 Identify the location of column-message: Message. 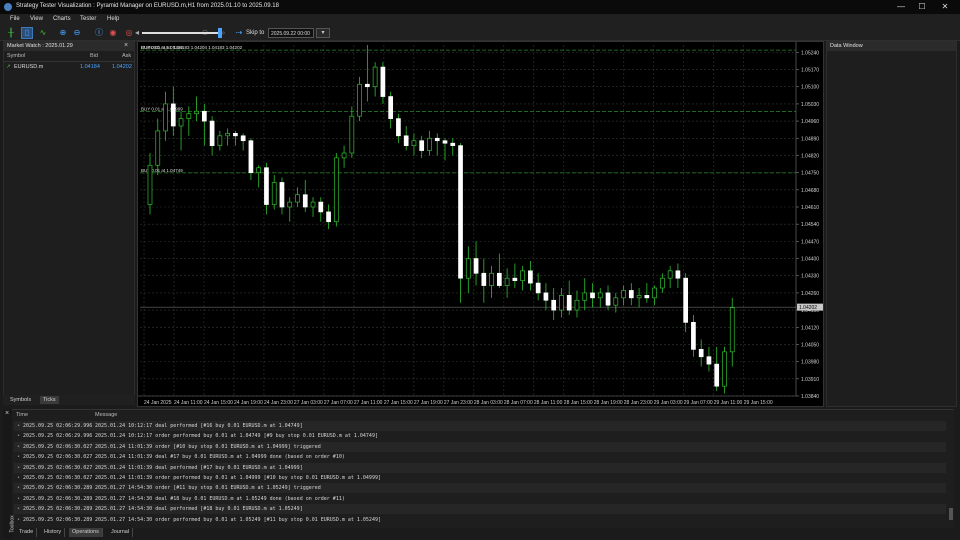
(106, 415).